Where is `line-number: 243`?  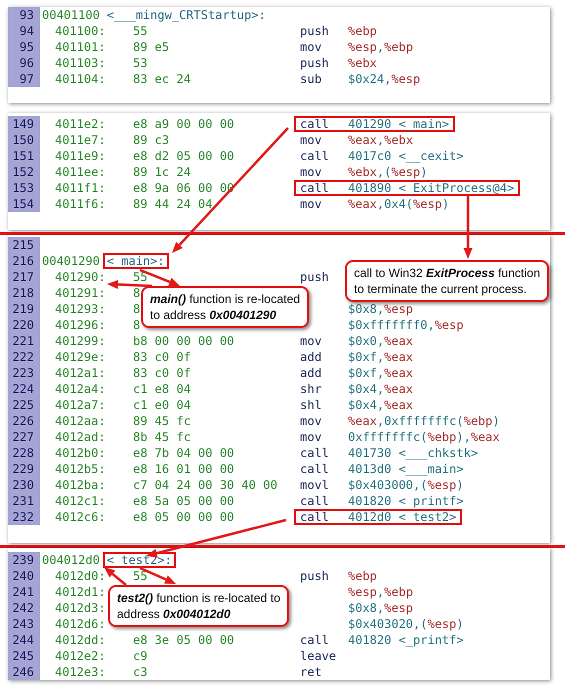 line-number: 243 is located at coordinates (24, 624).